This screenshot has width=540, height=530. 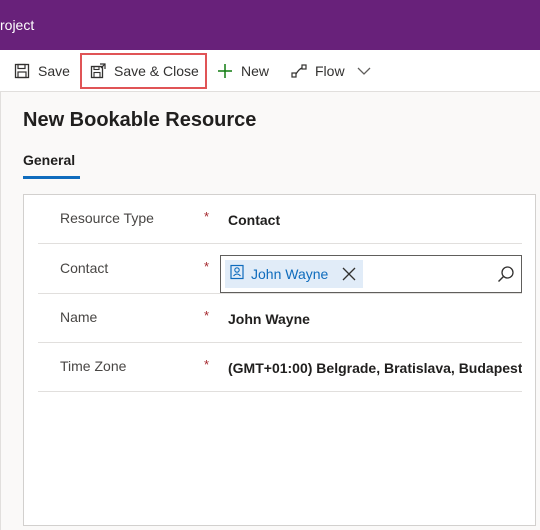 I want to click on flow-label: Flow, so click(x=330, y=71).